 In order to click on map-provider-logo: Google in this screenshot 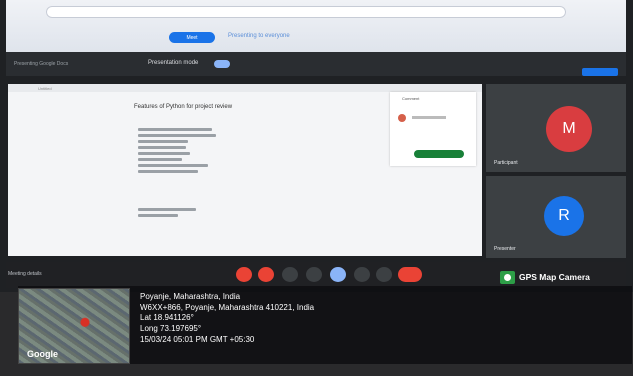, I will do `click(42, 354)`.